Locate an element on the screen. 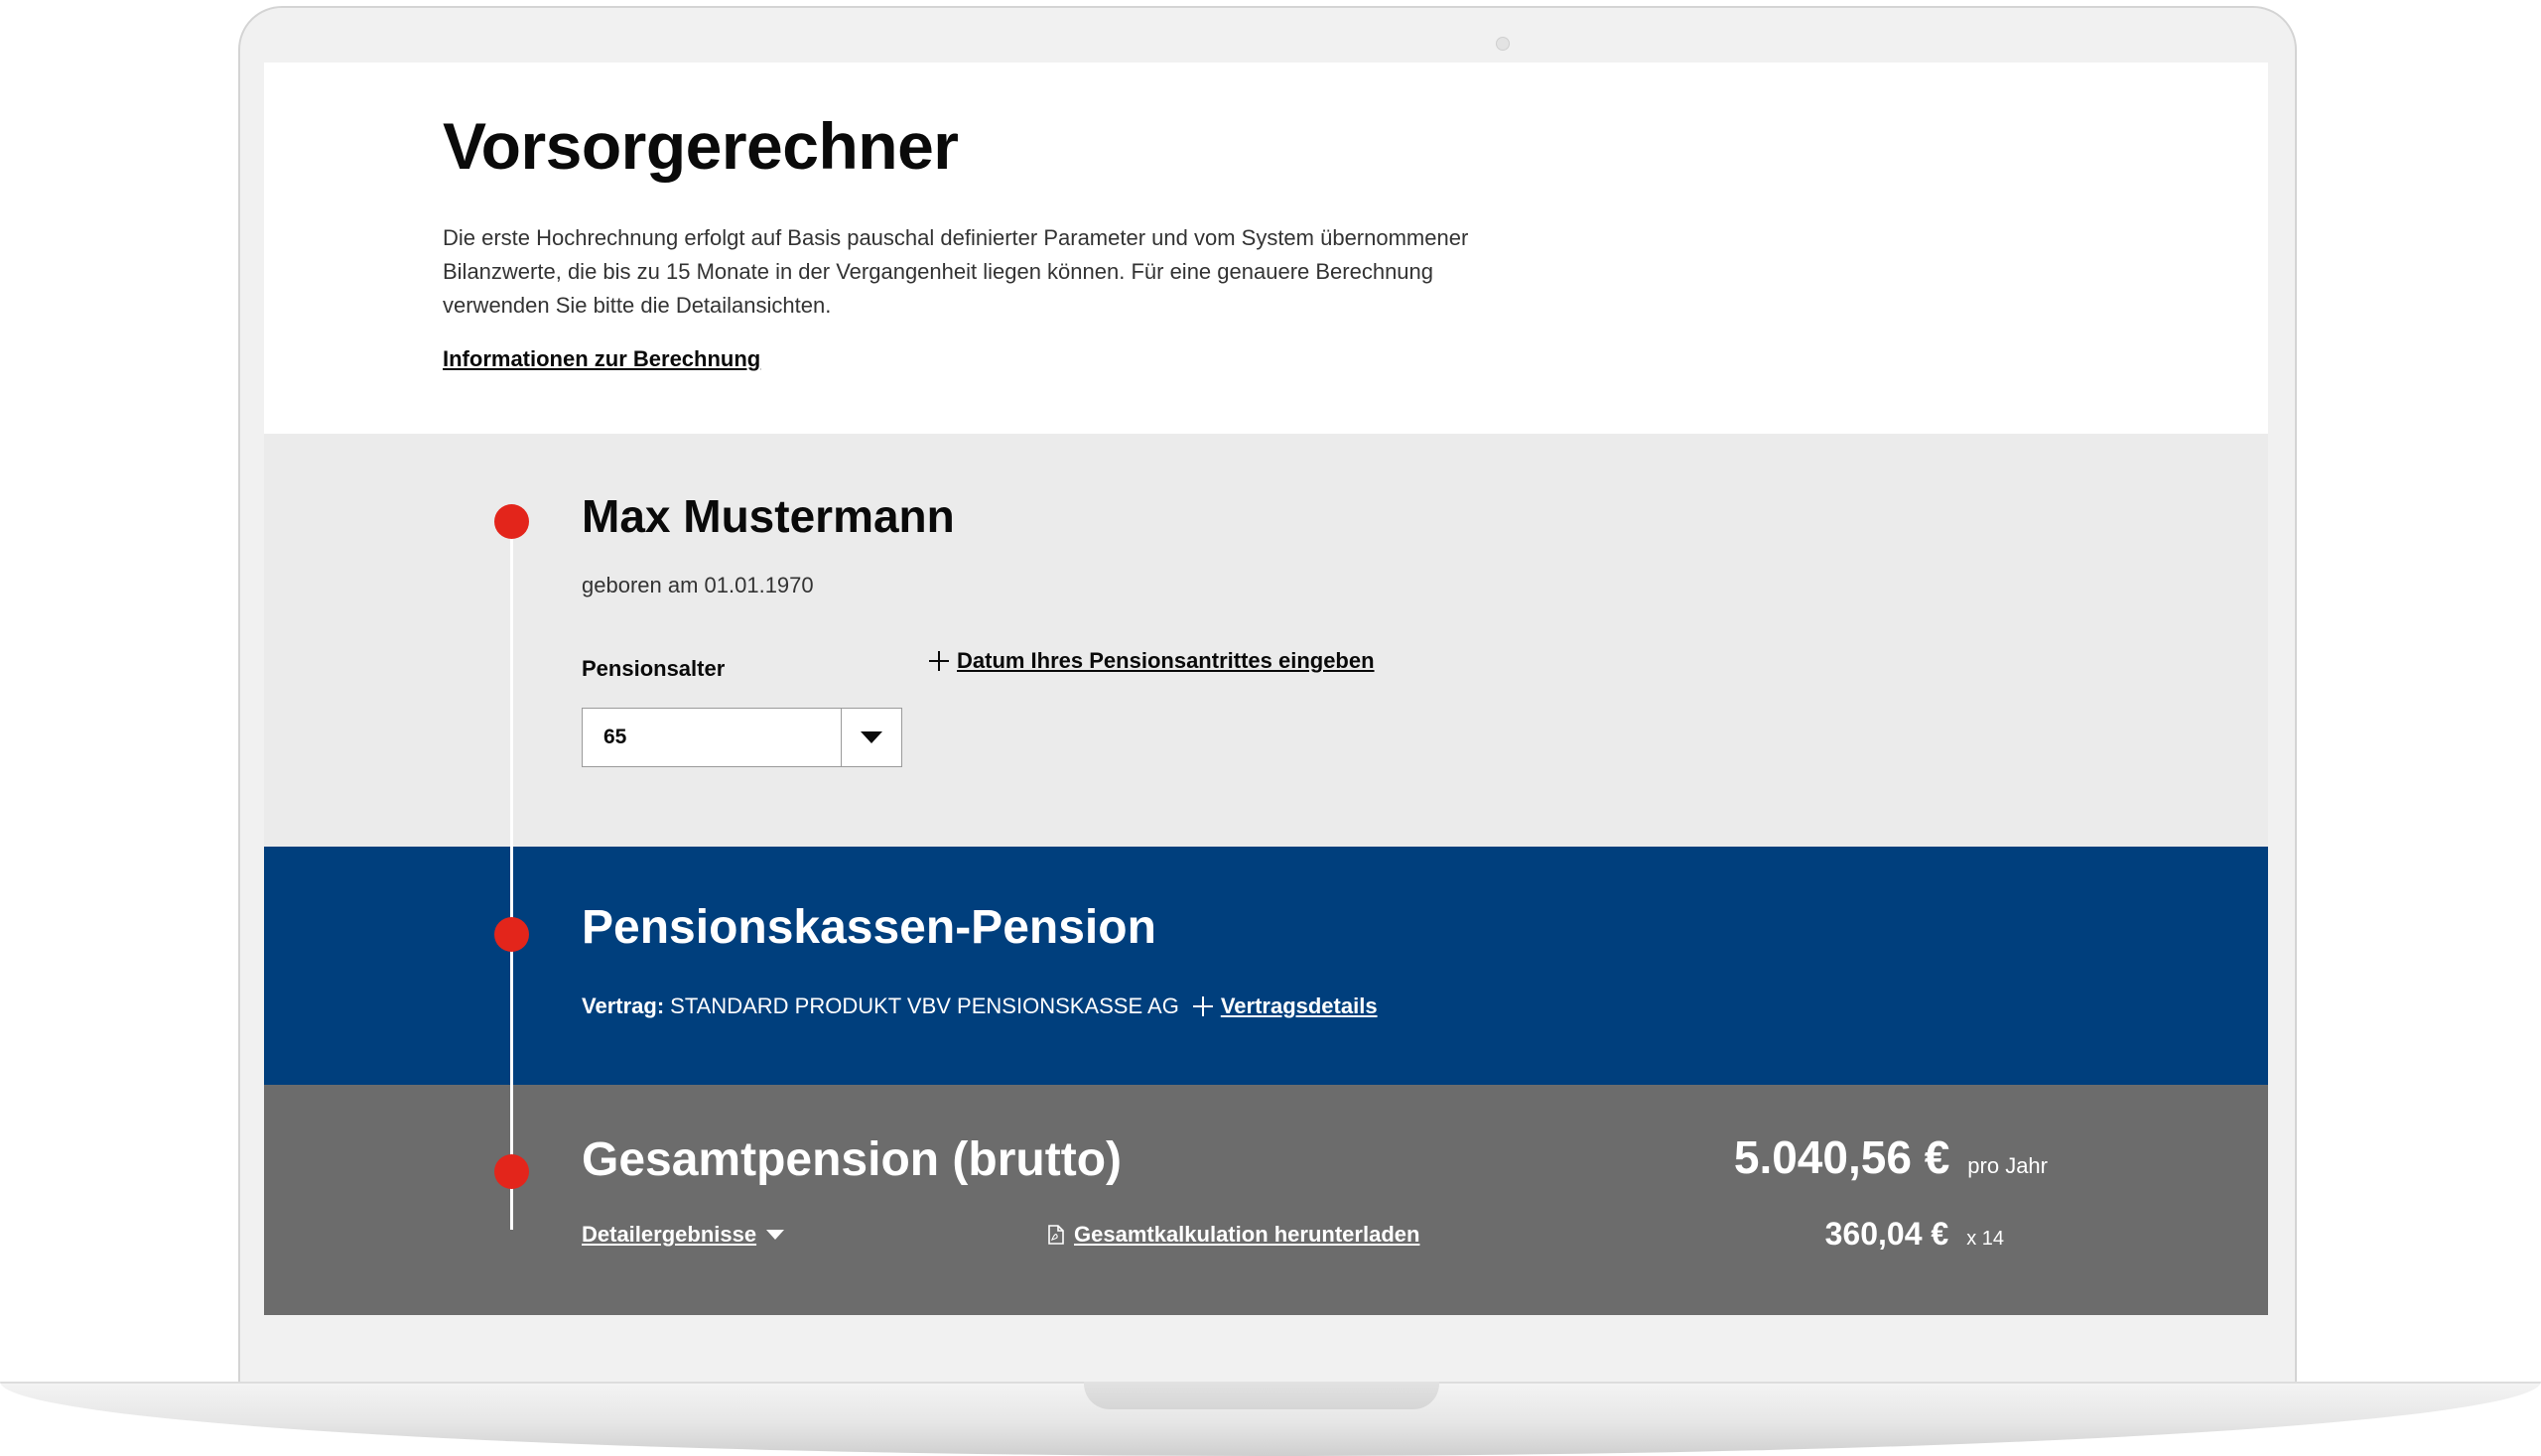  pension-age-label: Pensionsalter is located at coordinates (654, 668).